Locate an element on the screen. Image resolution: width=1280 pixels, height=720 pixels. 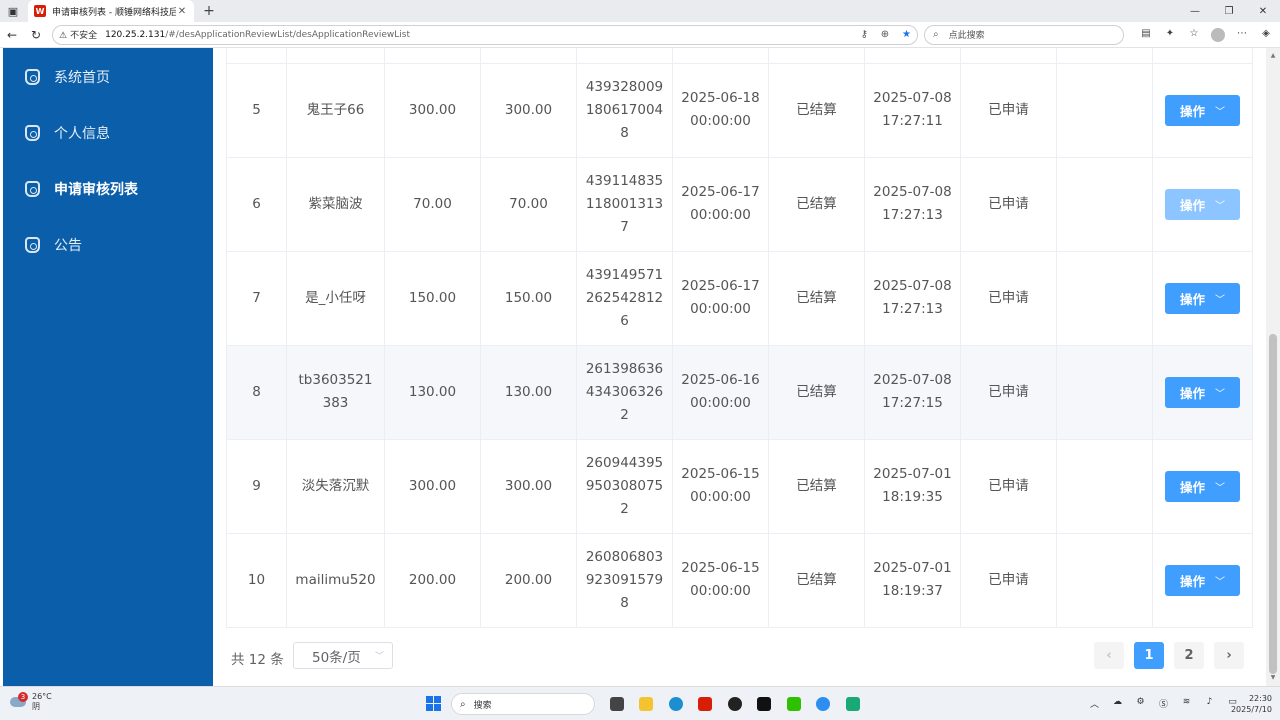
back-icon: ← is located at coordinates (12, 35).